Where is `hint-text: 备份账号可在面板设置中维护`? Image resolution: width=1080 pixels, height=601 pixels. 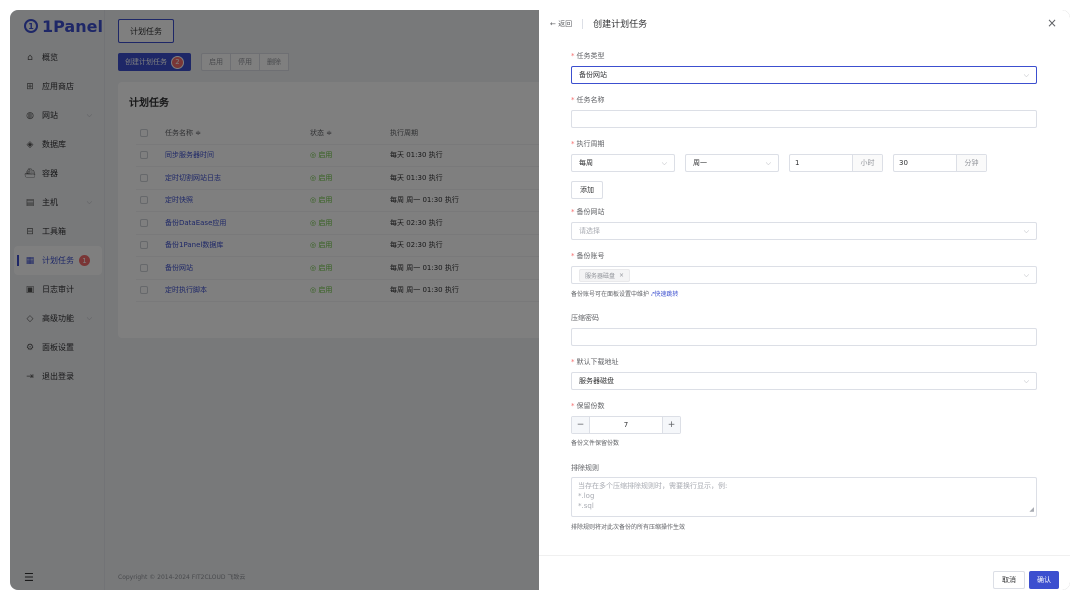
hint-text: 备份账号可在面板设置中维护 is located at coordinates (610, 294).